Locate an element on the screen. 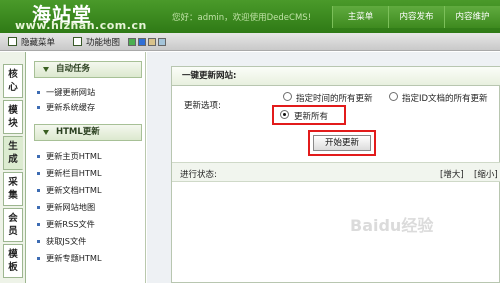  tab-core: 核心 is located at coordinates (13, 81).